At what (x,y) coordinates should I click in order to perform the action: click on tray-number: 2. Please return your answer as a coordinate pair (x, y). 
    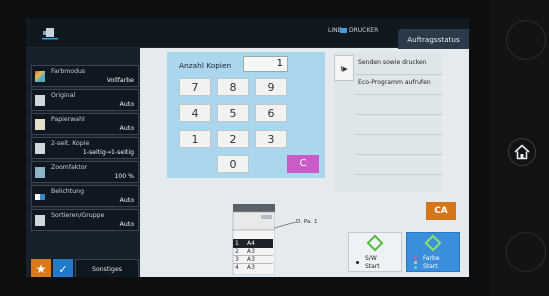
    Looking at the image, I should click on (237, 251).